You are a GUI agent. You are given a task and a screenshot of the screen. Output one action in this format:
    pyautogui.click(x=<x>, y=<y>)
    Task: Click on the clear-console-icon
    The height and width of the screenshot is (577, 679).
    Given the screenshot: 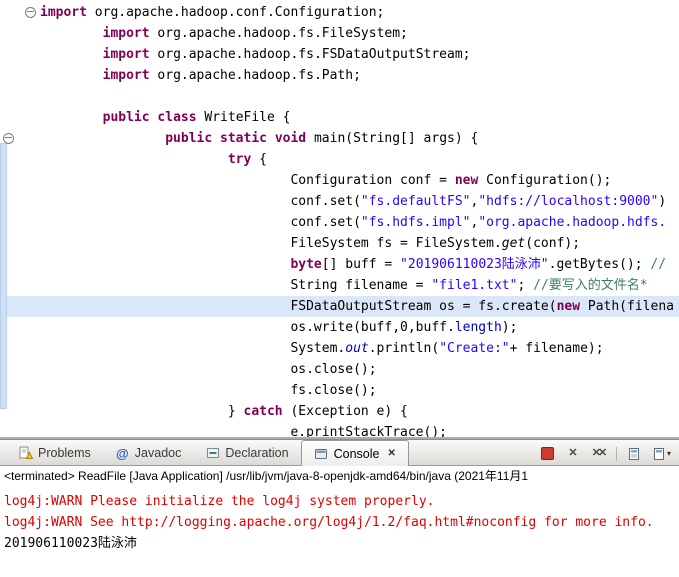 What is the action you would take?
    pyautogui.click(x=634, y=453)
    